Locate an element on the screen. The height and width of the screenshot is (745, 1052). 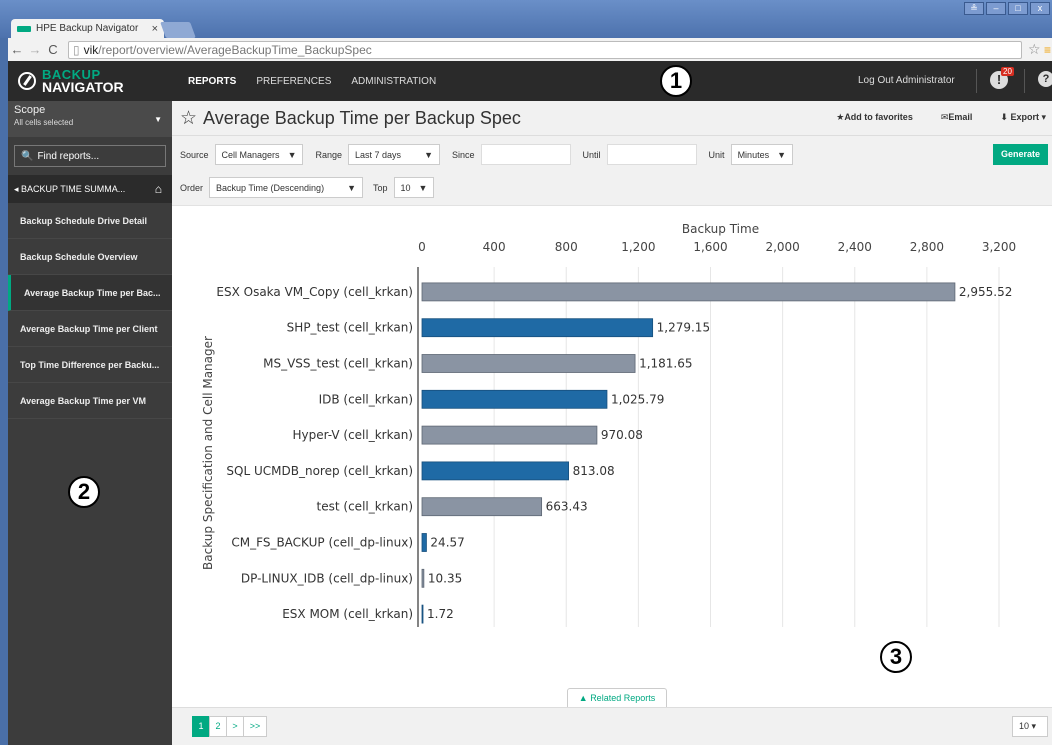
until-label: Until is located at coordinates (591, 154).